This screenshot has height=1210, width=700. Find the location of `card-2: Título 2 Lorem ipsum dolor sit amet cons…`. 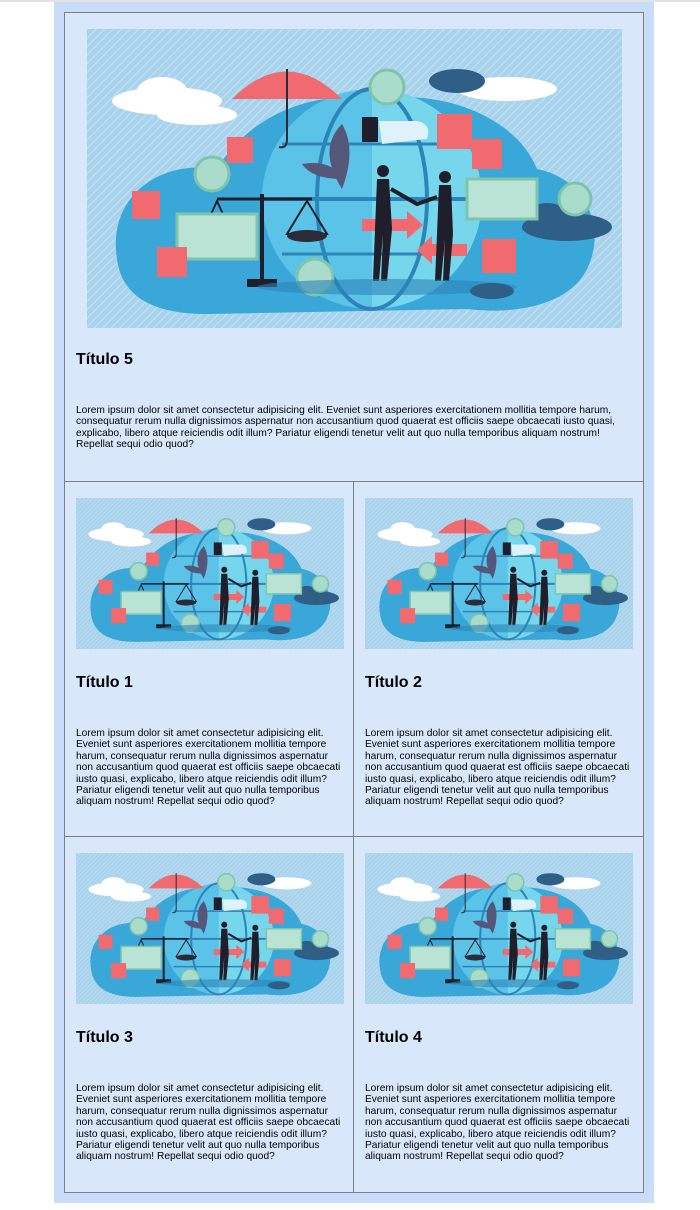

card-2: Título 2 Lorem ipsum dolor sit amet cons… is located at coordinates (498, 659).